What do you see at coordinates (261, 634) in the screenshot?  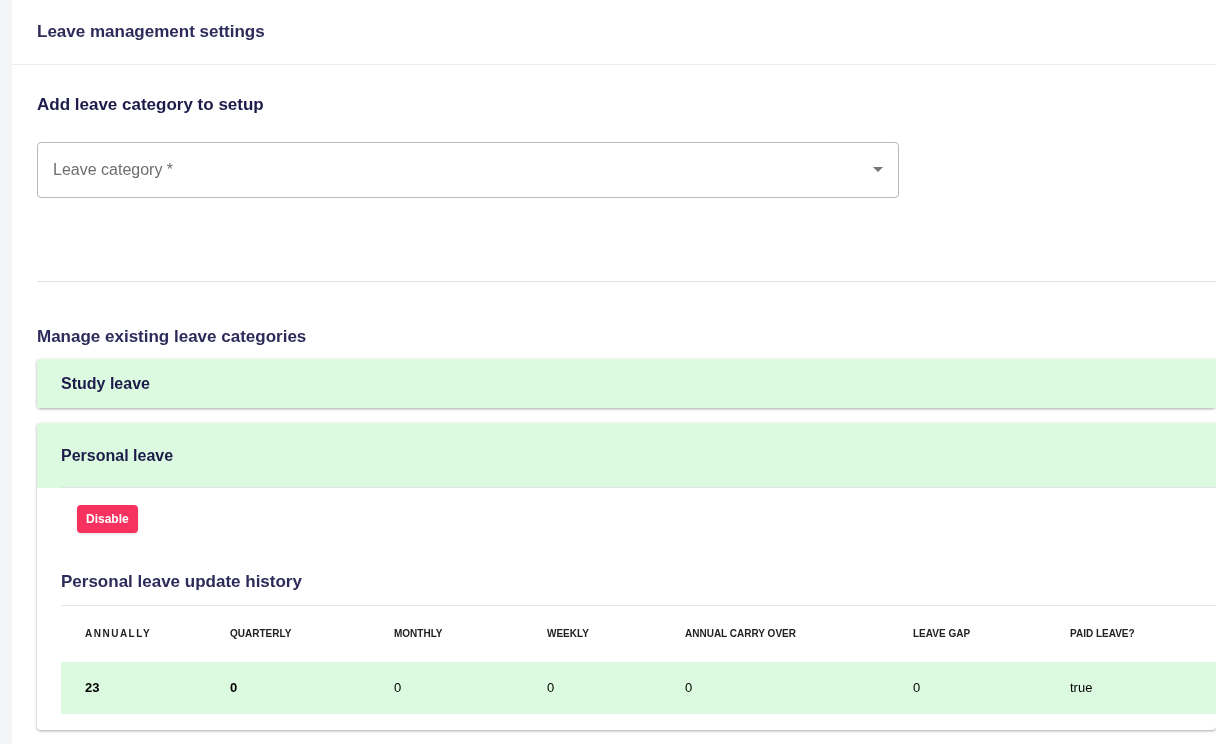 I see `column-header: QUARTERLY` at bounding box center [261, 634].